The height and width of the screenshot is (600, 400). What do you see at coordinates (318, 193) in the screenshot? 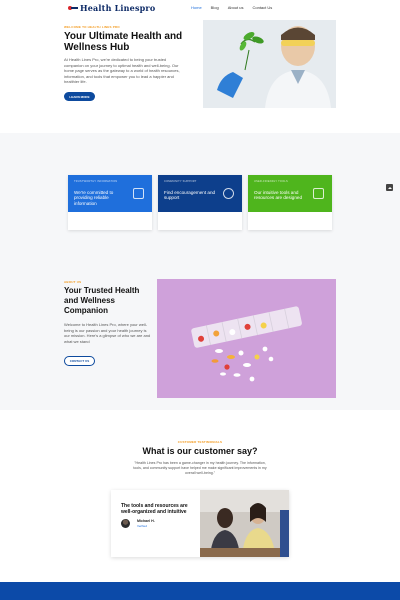
I see `lock-icon` at bounding box center [318, 193].